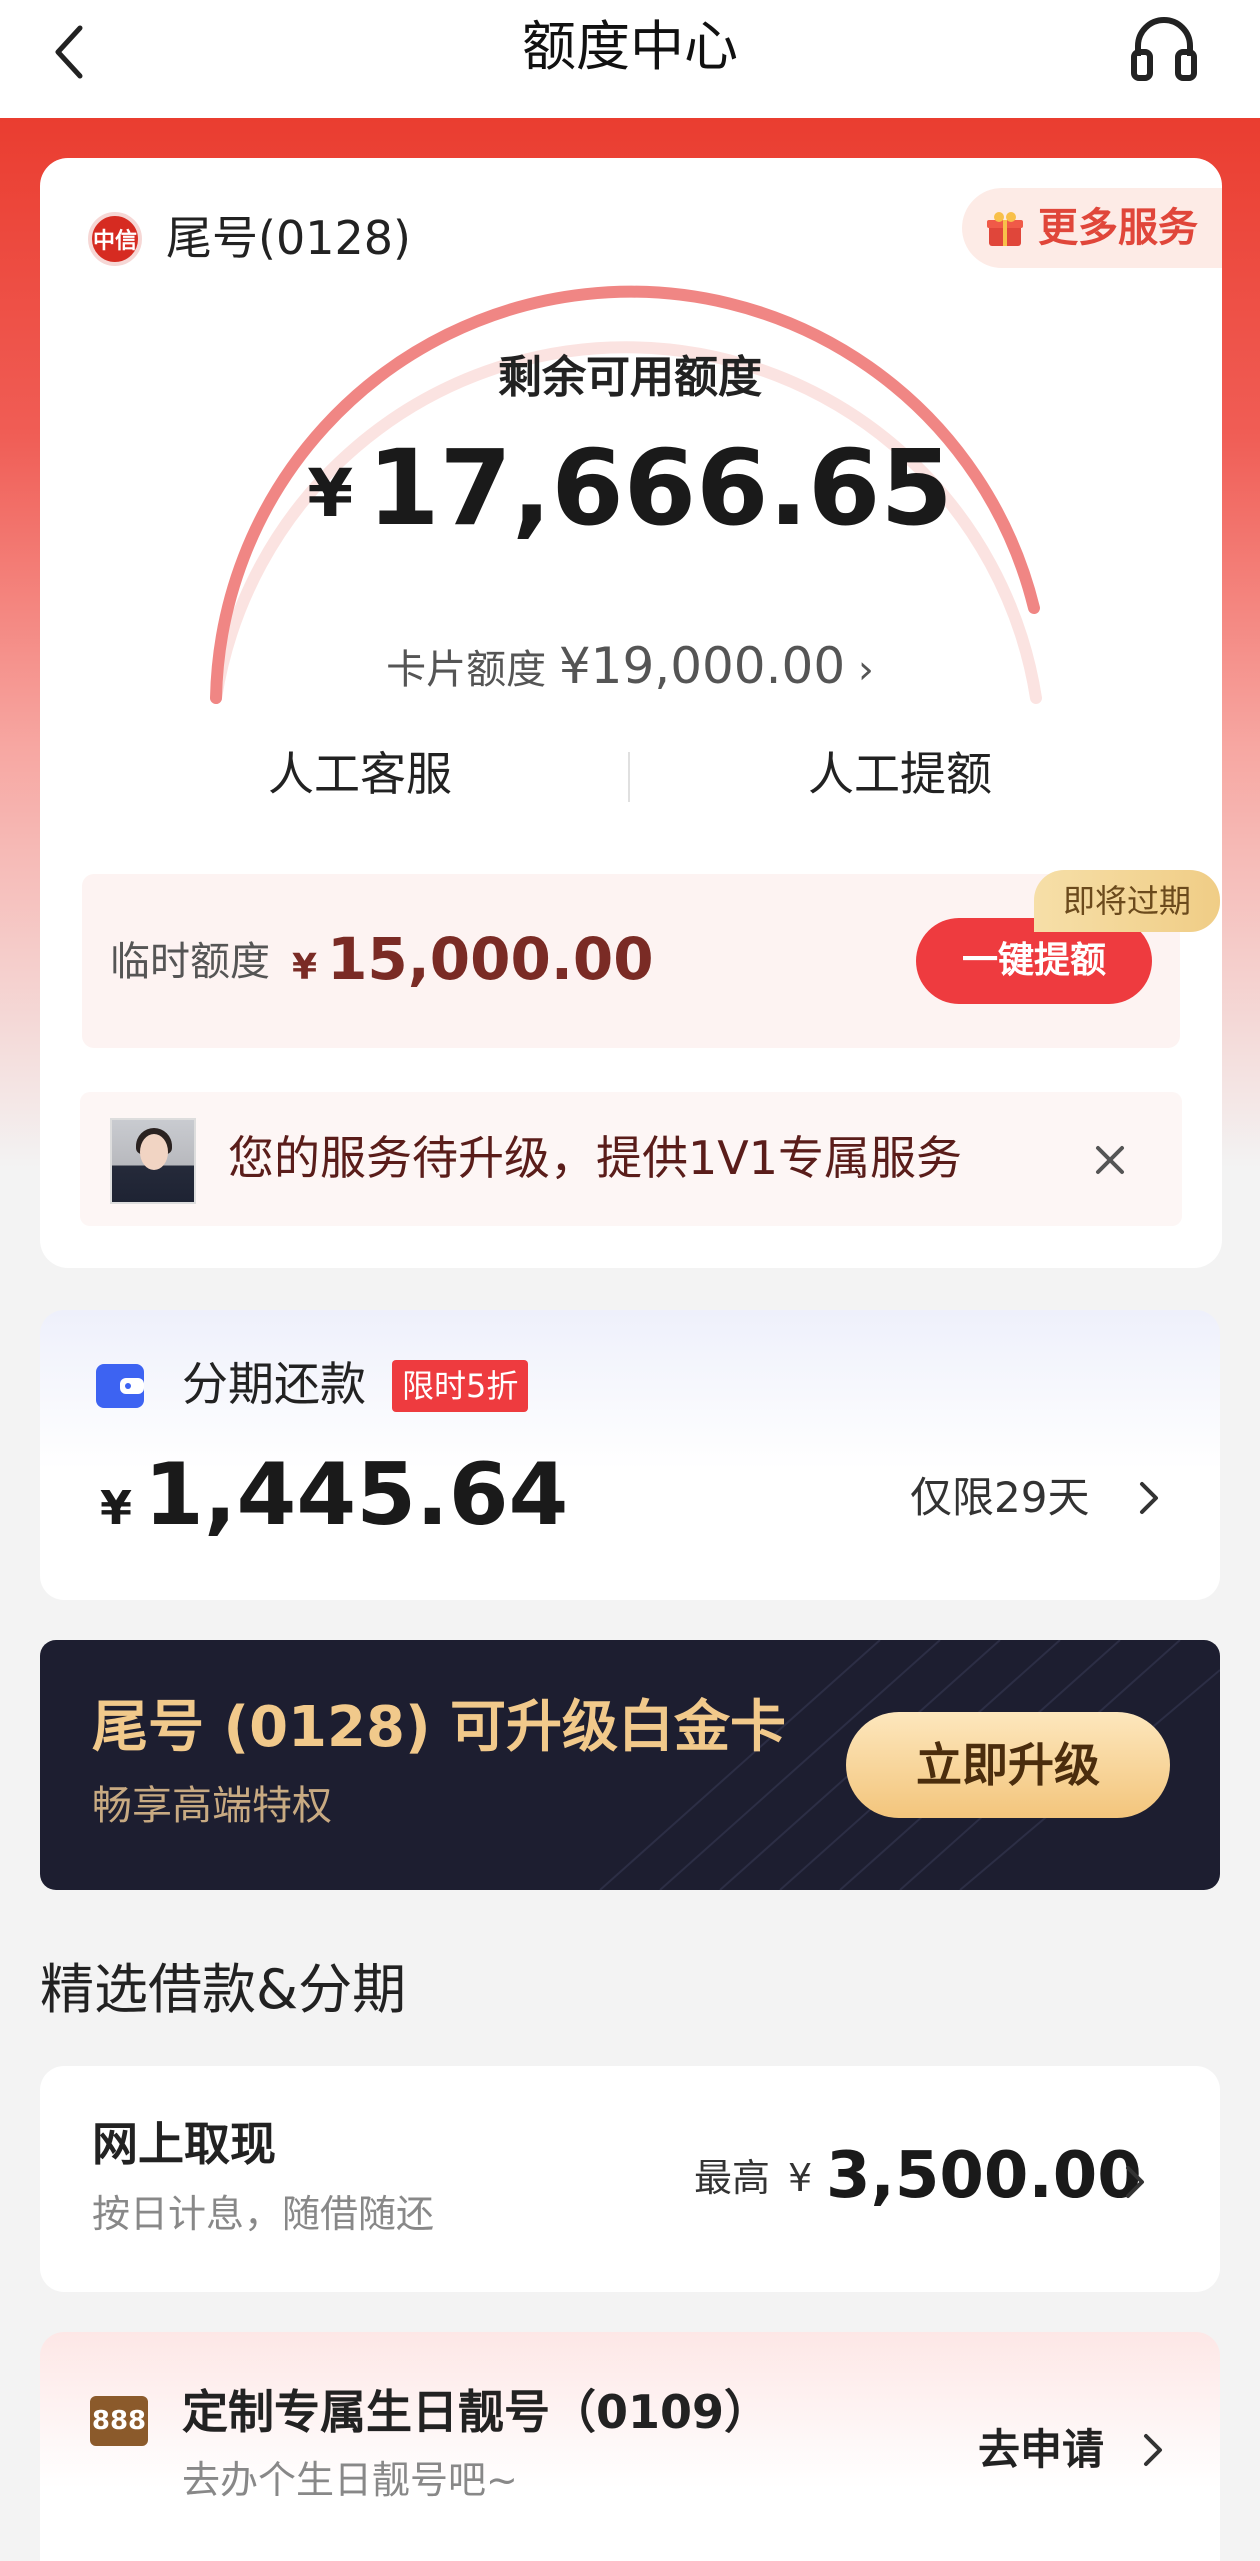  Describe the element at coordinates (629, 777) in the screenshot. I see `divider` at that location.